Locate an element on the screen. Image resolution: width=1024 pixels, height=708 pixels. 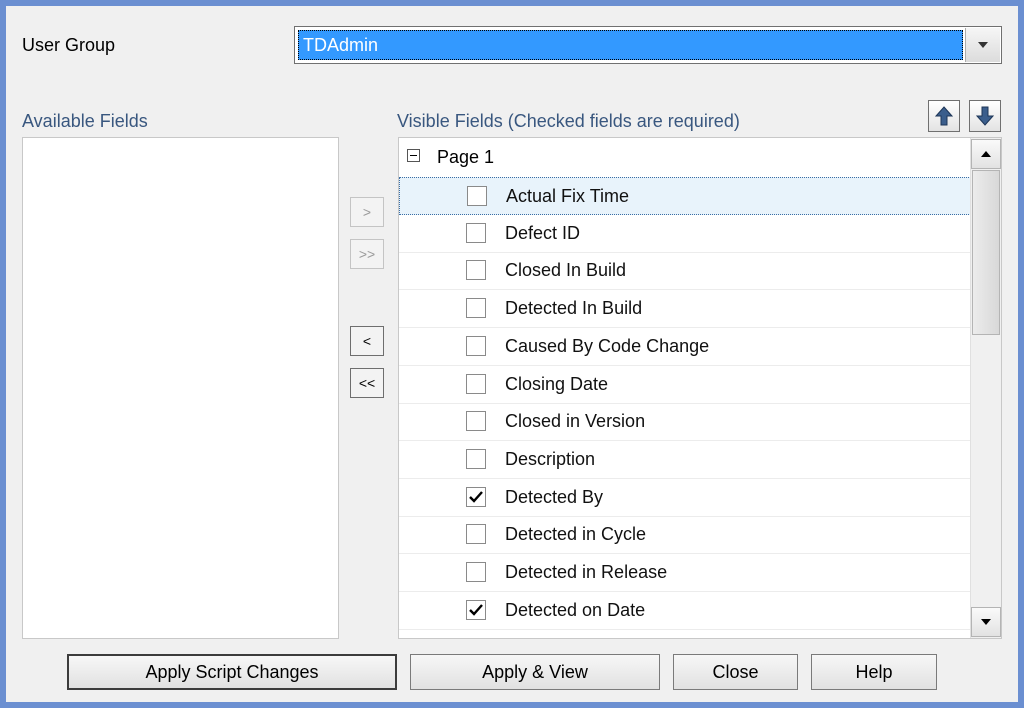
tree-node-page-label: Page 1 is located at coordinates (466, 157).